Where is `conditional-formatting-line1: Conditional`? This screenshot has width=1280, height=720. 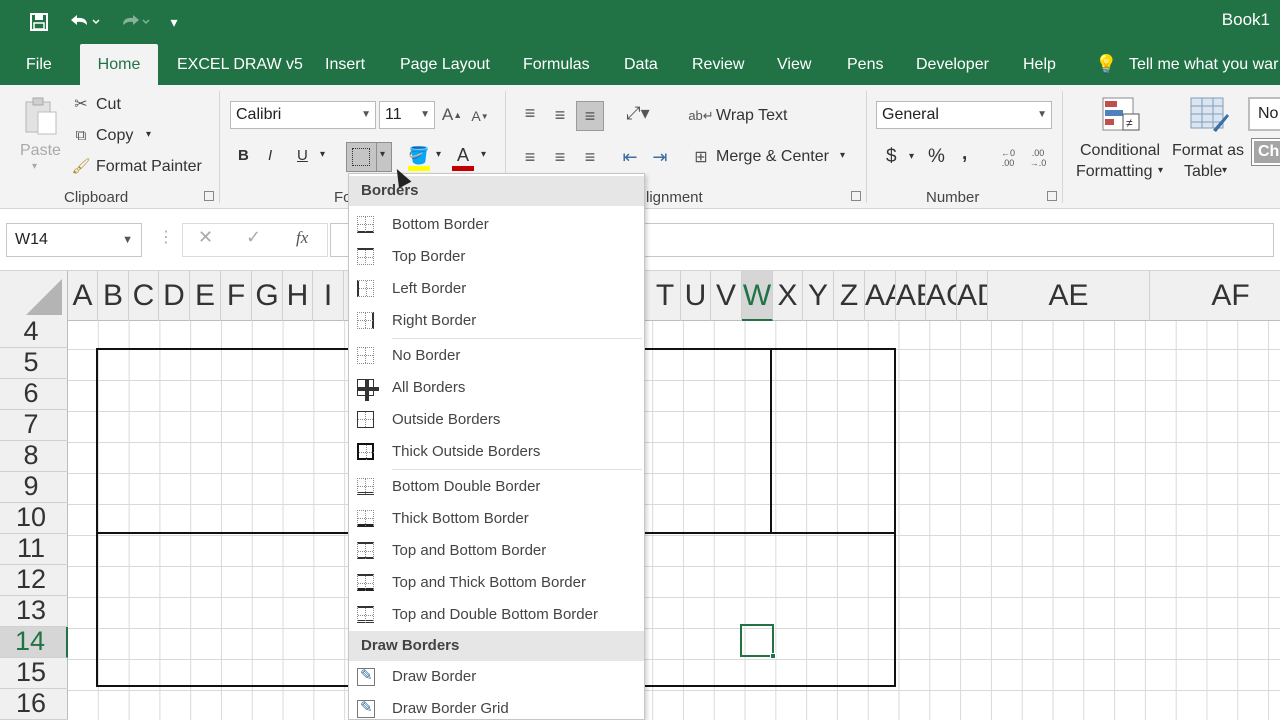 conditional-formatting-line1: Conditional is located at coordinates (1120, 151).